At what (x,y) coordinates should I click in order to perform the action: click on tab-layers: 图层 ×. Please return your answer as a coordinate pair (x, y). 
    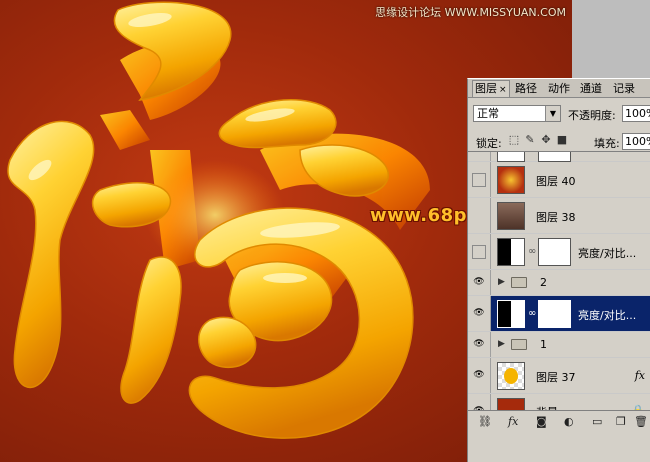
    Looking at the image, I should click on (491, 88).